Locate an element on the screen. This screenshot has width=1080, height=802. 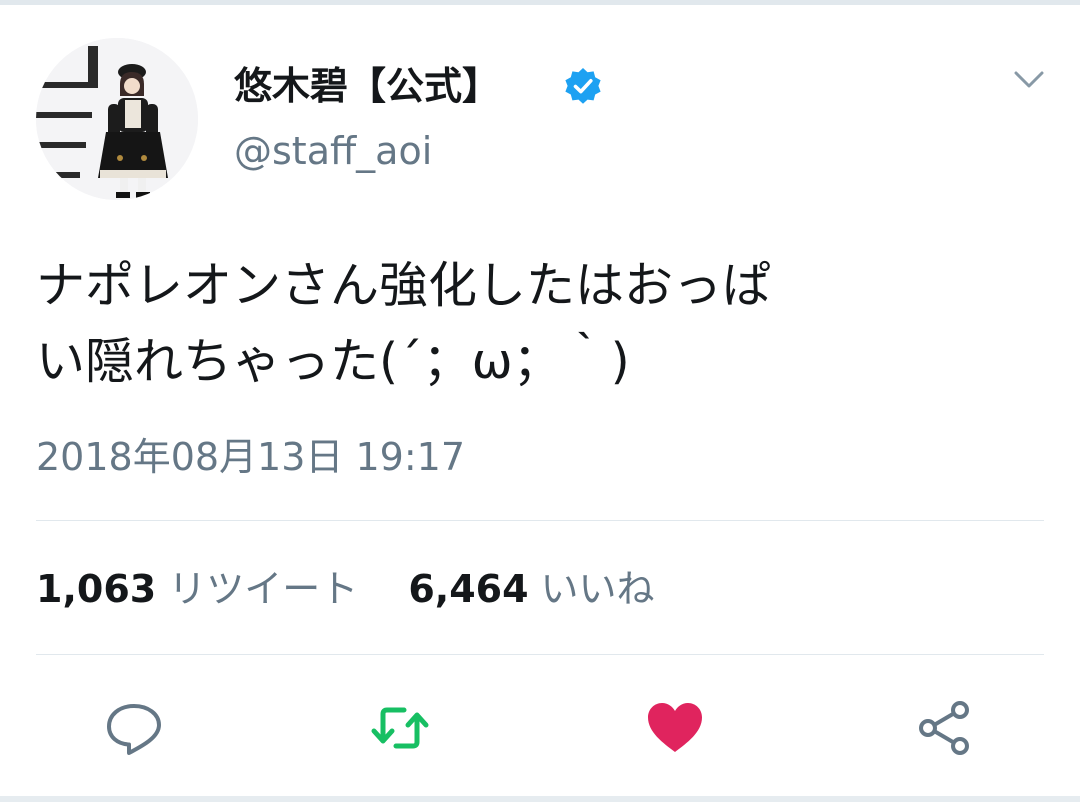
avatar is located at coordinates (117, 119).